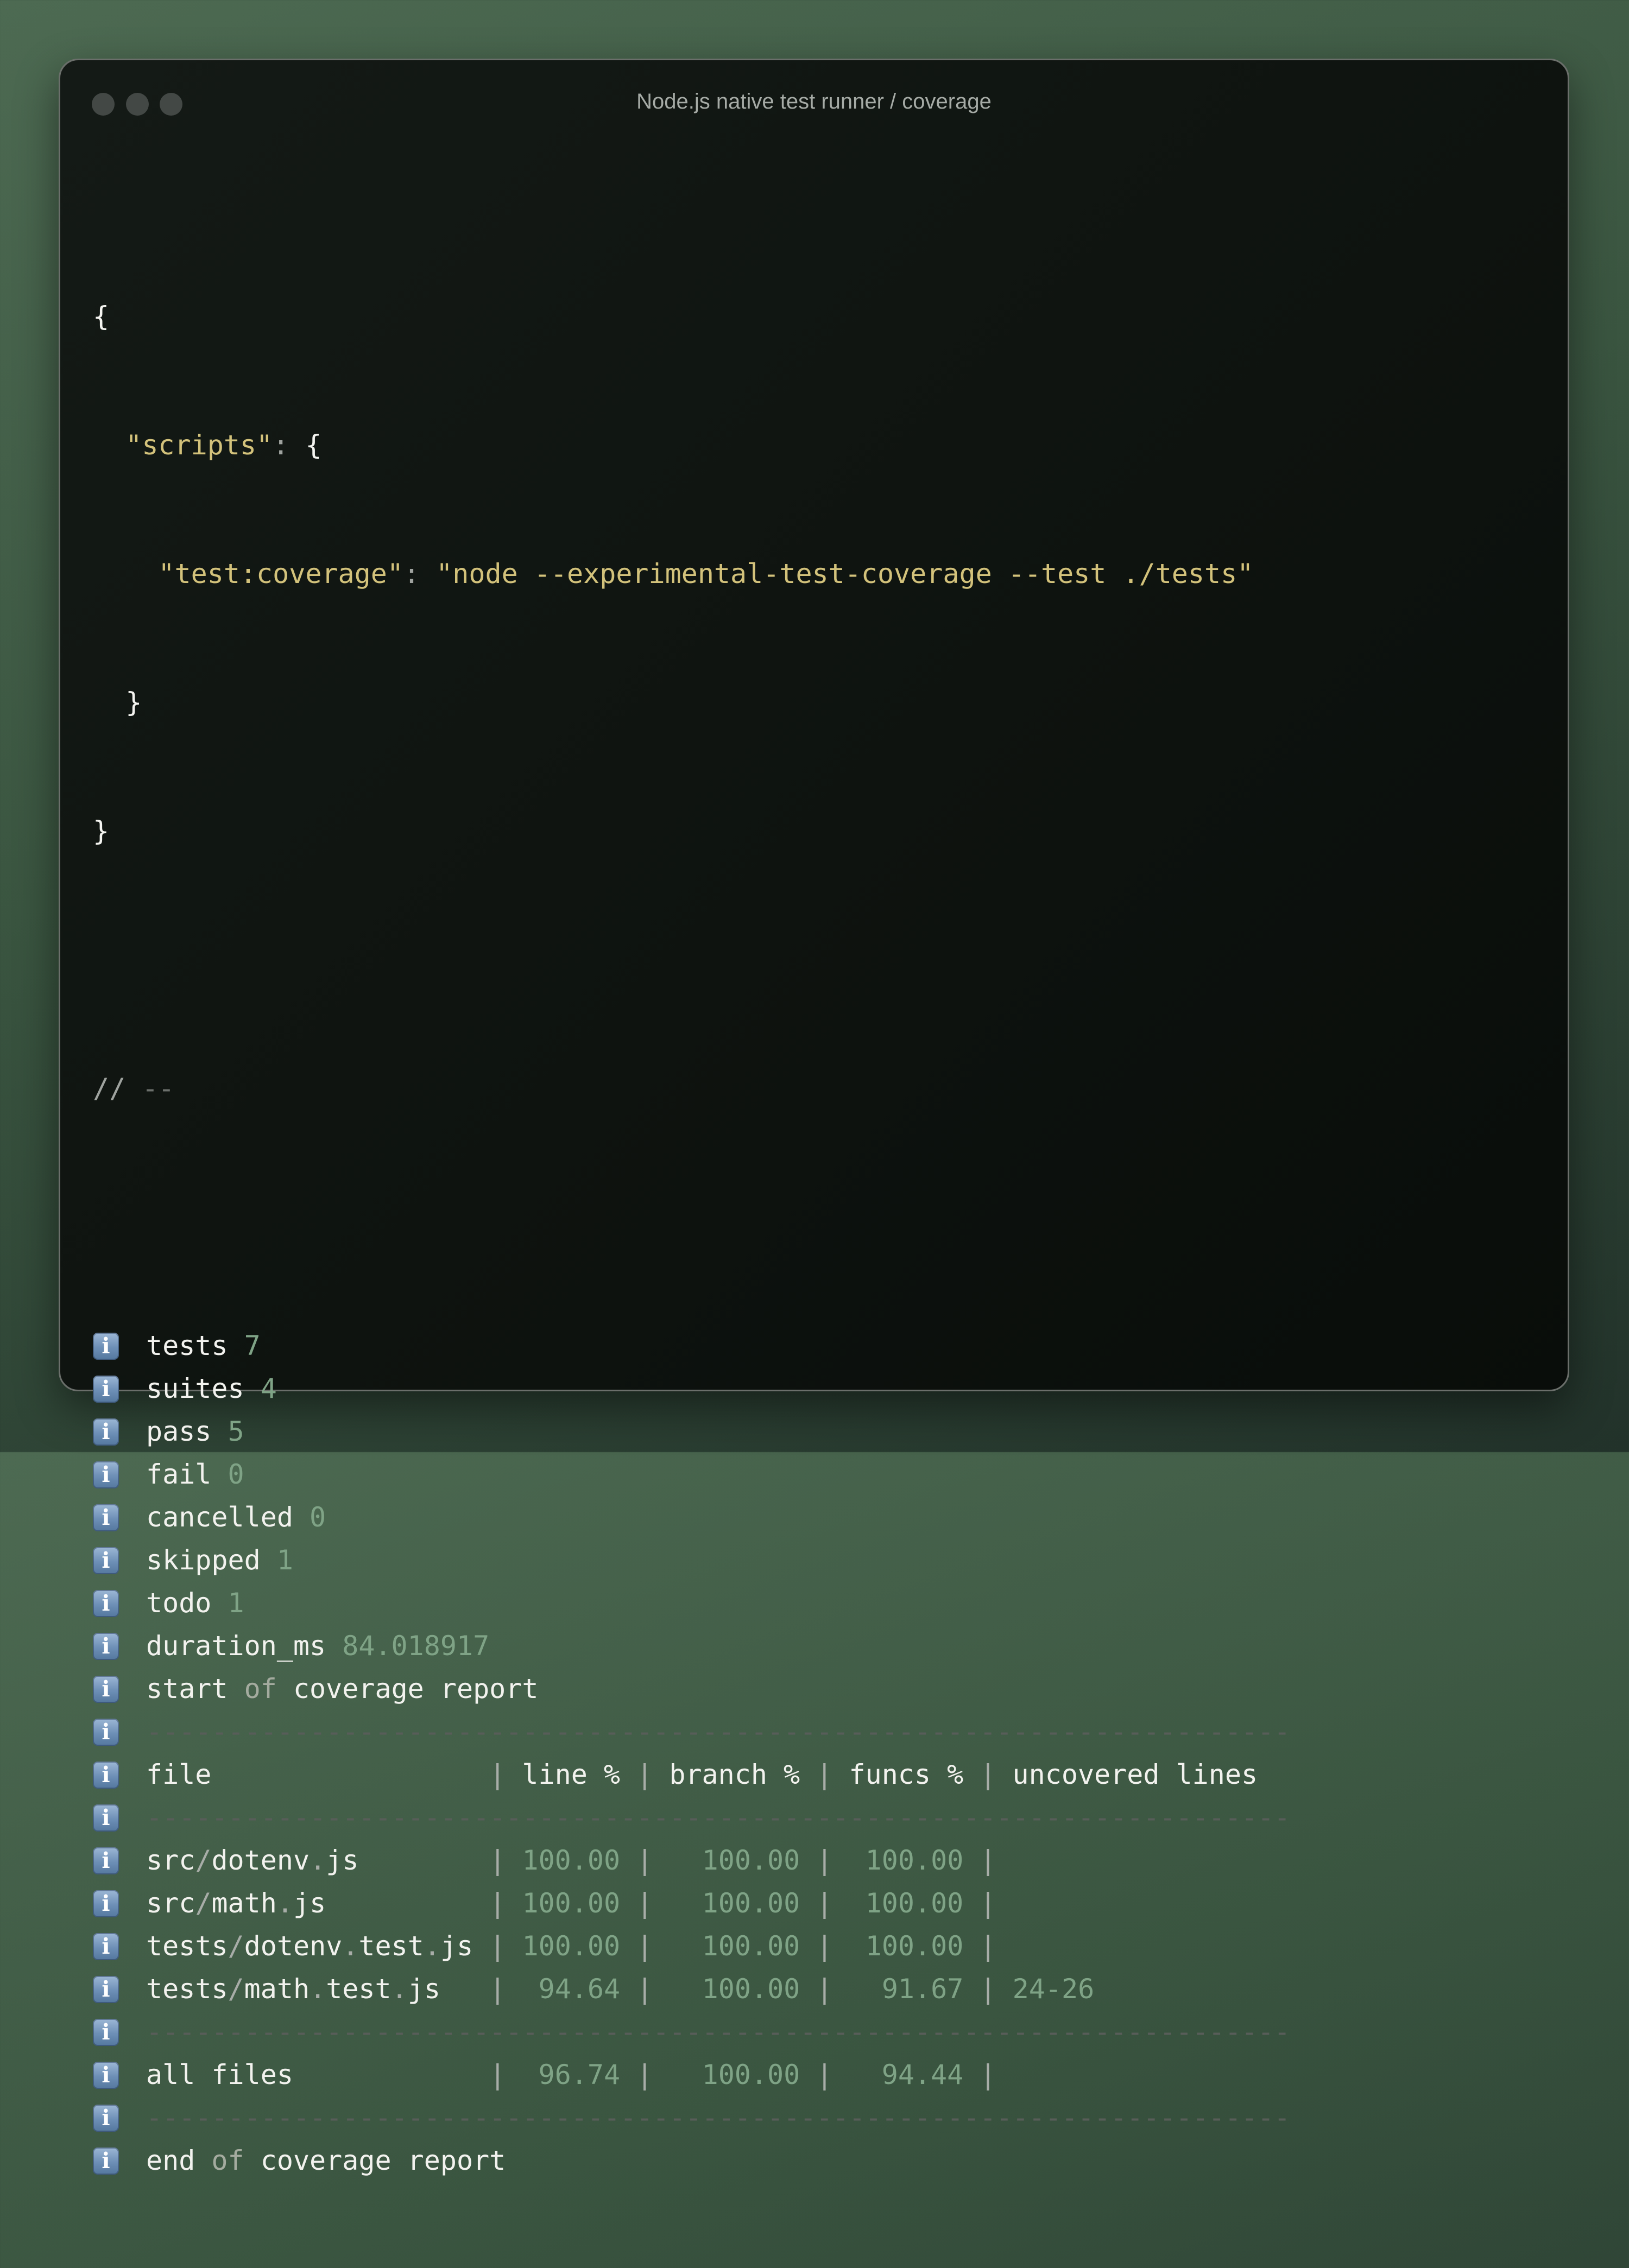 The width and height of the screenshot is (1629, 2268). Describe the element at coordinates (572, 2074) in the screenshot. I see `line-pct: 96.74` at that location.